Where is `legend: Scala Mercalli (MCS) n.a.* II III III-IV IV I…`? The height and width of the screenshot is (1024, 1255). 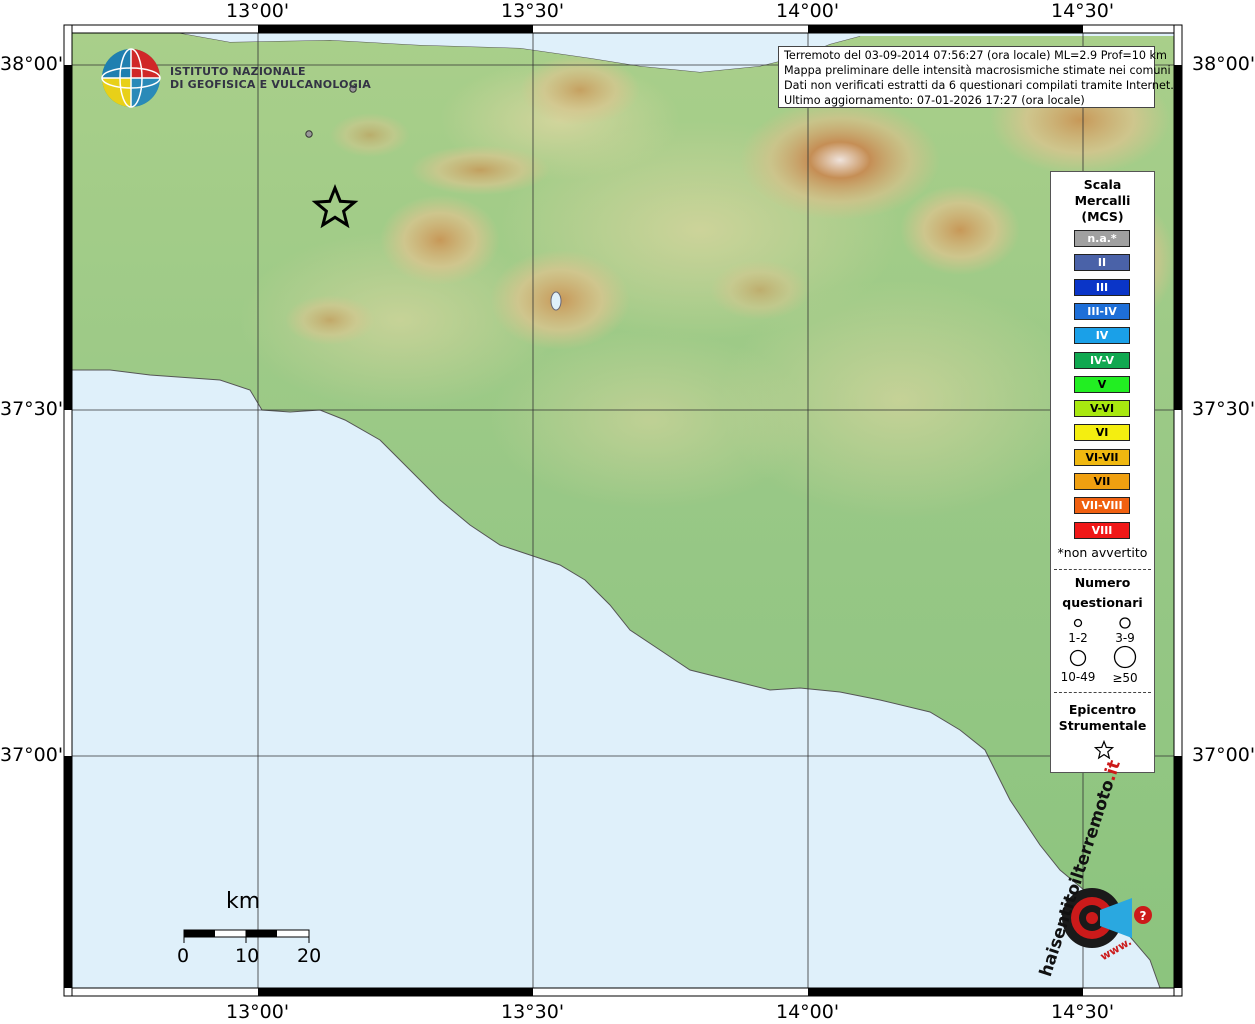 legend: Scala Mercalli (MCS) n.a.* II III III-IV IV I… is located at coordinates (1102, 472).